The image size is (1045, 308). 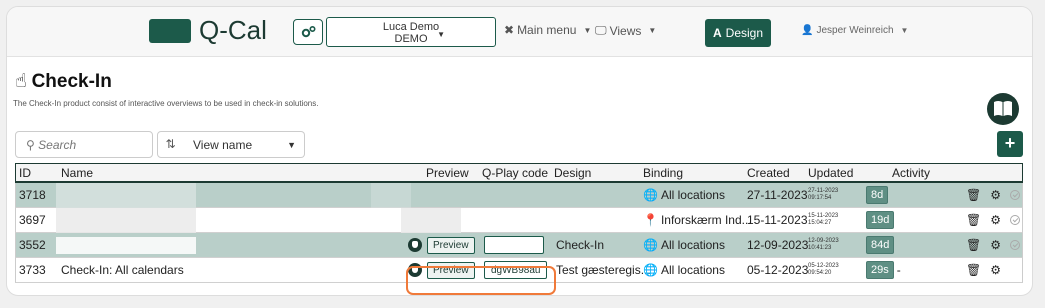 I want to click on add-button: +, so click(x=1010, y=144).